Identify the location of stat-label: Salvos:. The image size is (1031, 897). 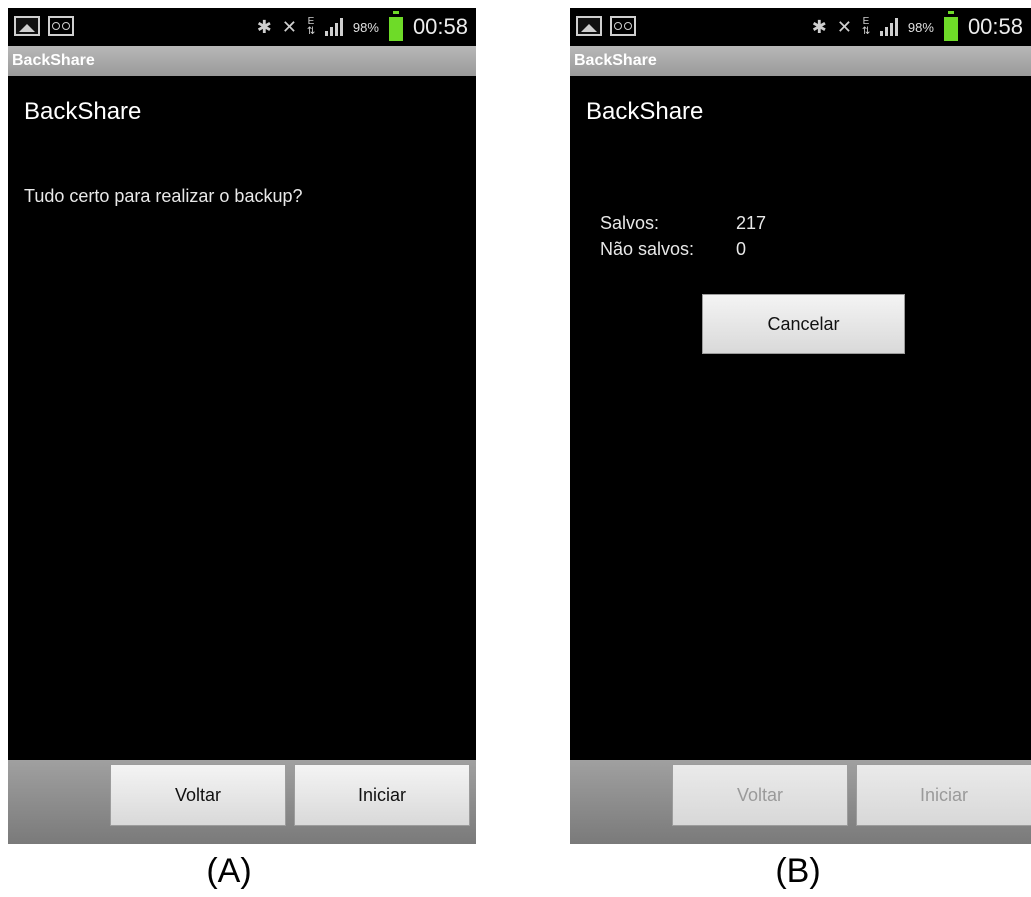
(630, 223).